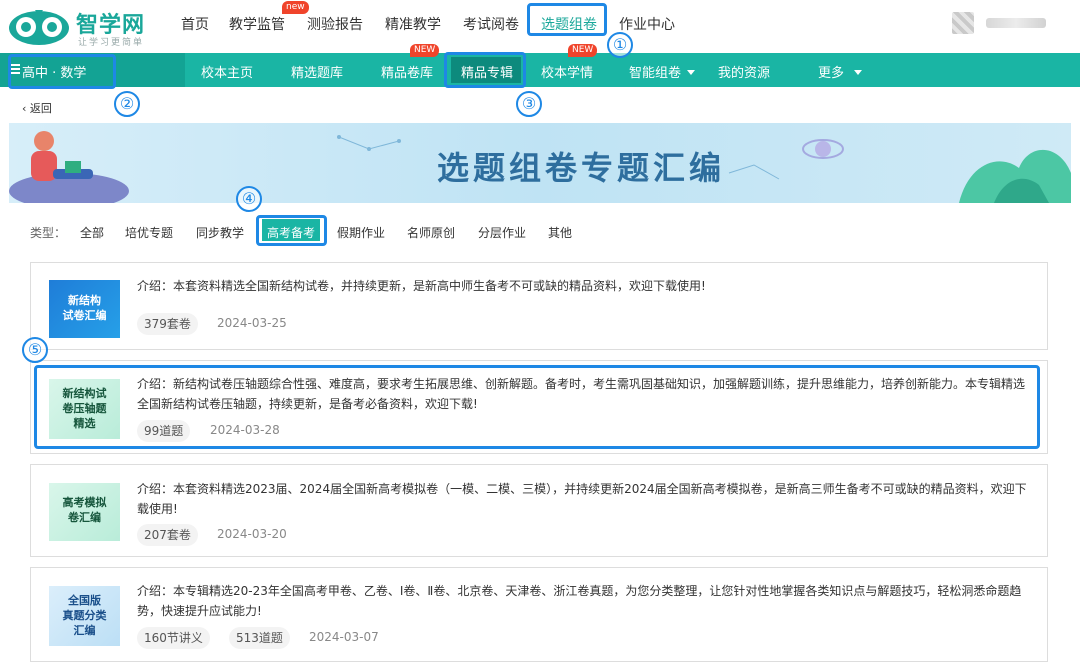  What do you see at coordinates (744, 71) in the screenshot?
I see `tab-my-resources: 我的资源` at bounding box center [744, 71].